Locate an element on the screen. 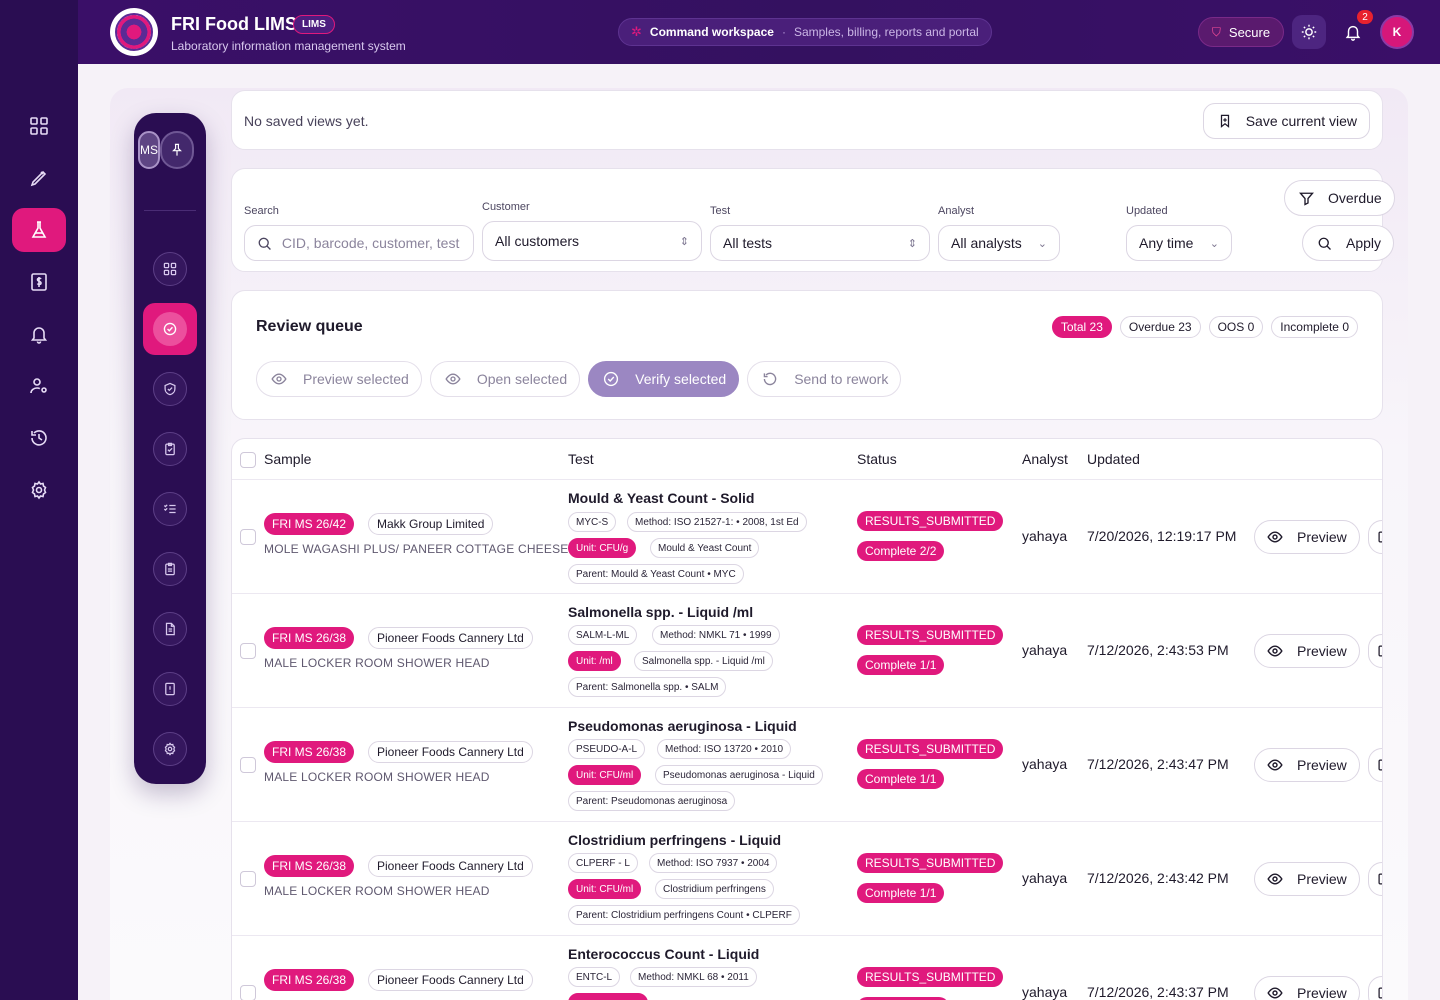  document-icon is located at coordinates (170, 629).